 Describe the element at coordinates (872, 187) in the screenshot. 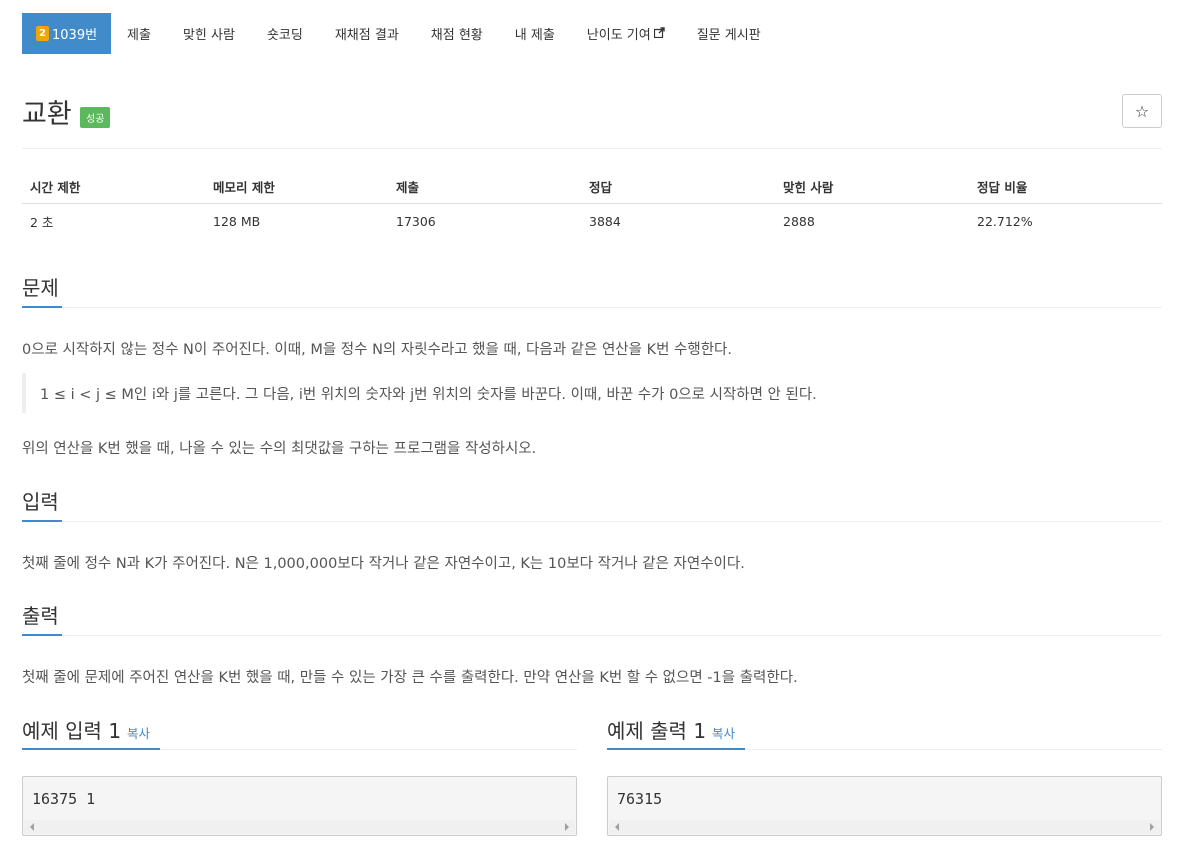

I see `header-solved-users: 맞힌 사람` at that location.